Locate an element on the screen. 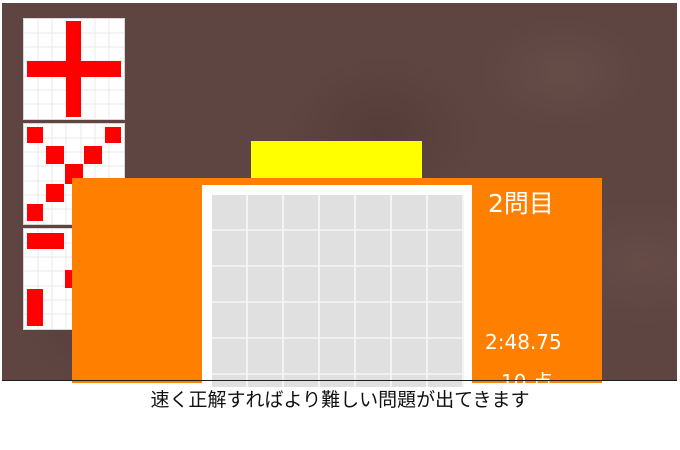 Image resolution: width=680 pixels, height=450 pixels. timer: 2:48.75 is located at coordinates (523, 342).